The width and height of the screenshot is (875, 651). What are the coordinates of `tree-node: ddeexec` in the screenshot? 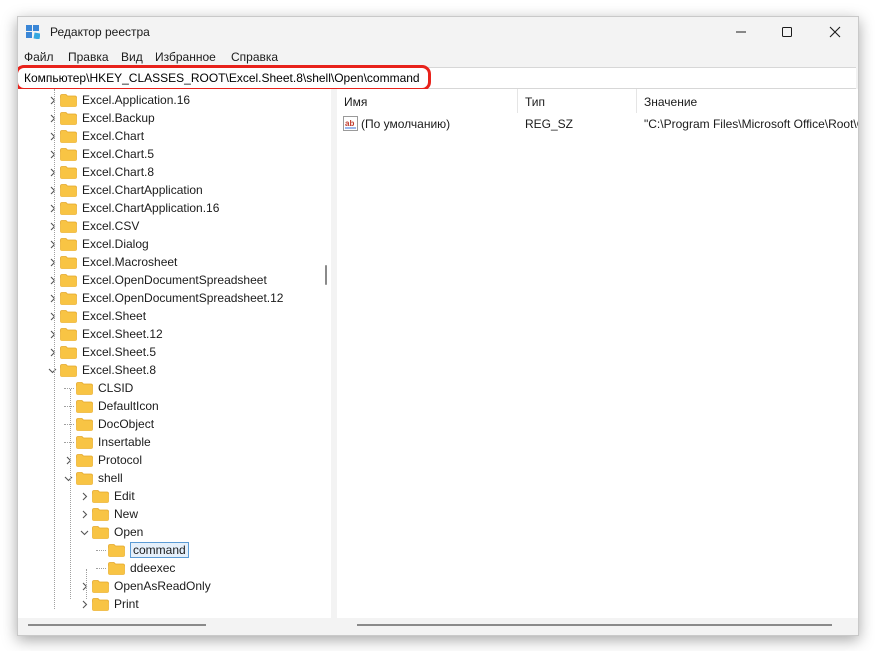 It's located at (168, 568).